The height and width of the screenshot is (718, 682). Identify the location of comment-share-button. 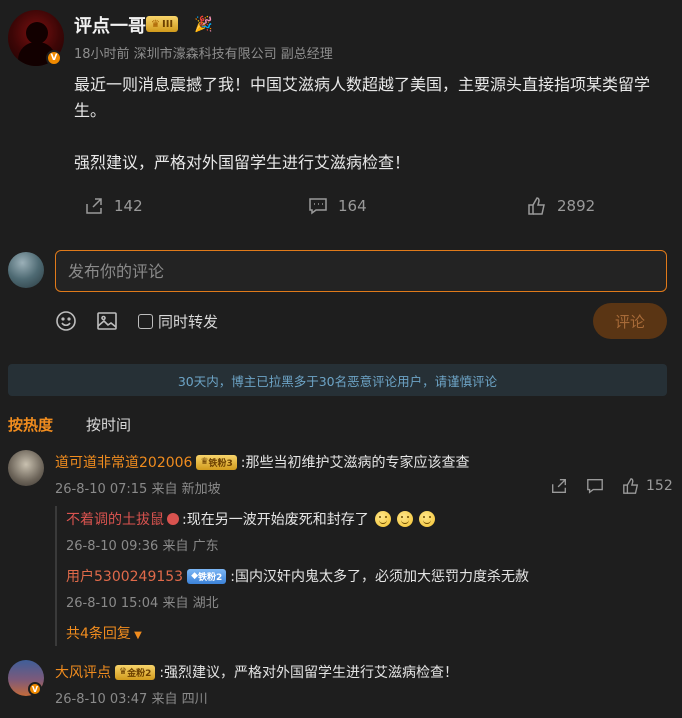
(559, 486).